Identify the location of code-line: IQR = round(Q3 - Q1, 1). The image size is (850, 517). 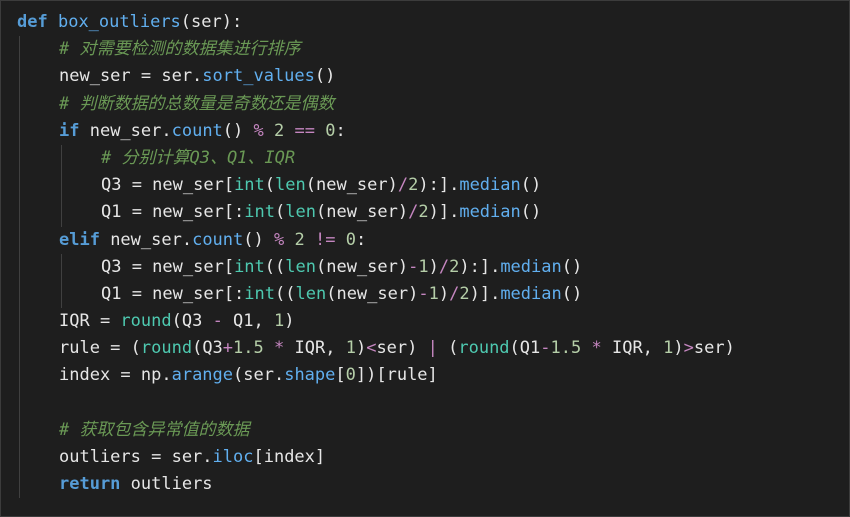
(425, 322).